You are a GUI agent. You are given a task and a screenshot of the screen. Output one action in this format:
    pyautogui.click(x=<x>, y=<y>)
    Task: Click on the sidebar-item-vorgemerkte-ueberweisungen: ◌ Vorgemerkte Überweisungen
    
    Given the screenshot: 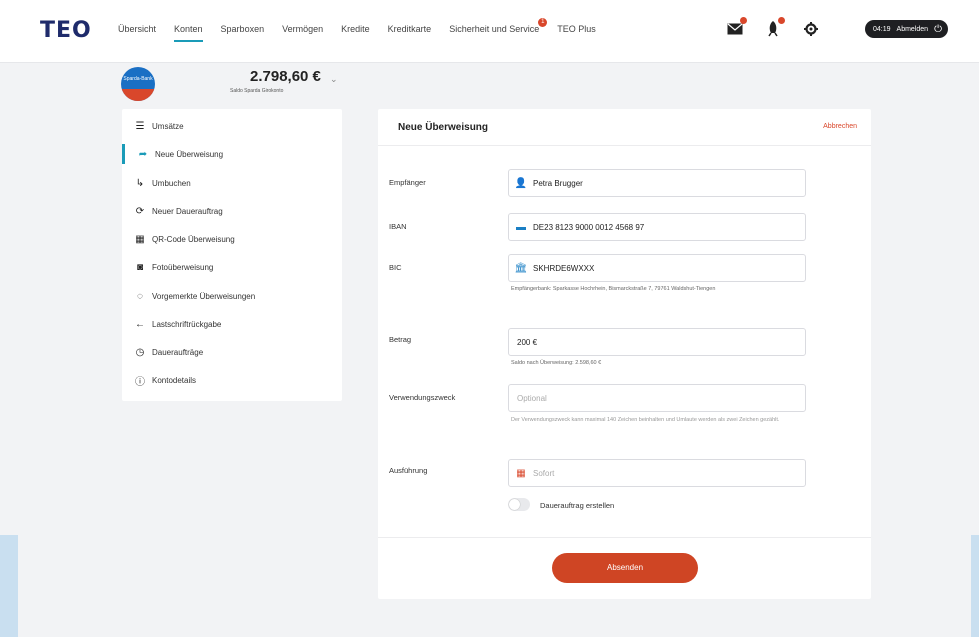 What is the action you would take?
    pyautogui.click(x=232, y=296)
    